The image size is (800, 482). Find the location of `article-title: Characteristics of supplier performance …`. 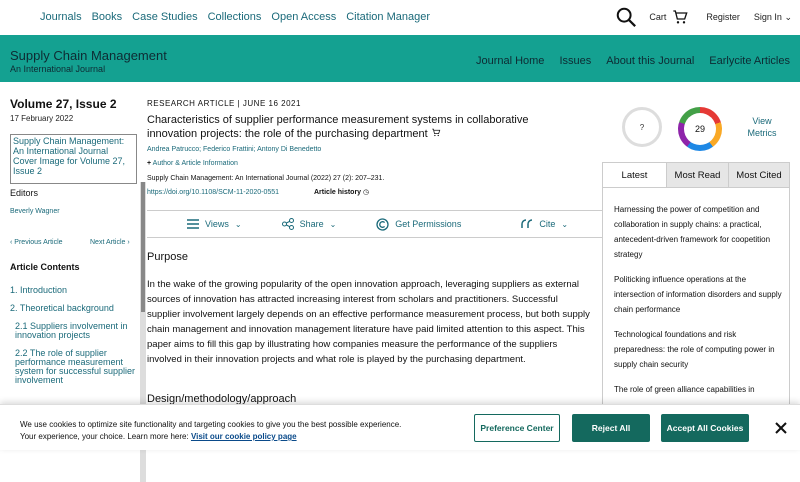

article-title: Characteristics of supplier performance … is located at coordinates (357, 127).